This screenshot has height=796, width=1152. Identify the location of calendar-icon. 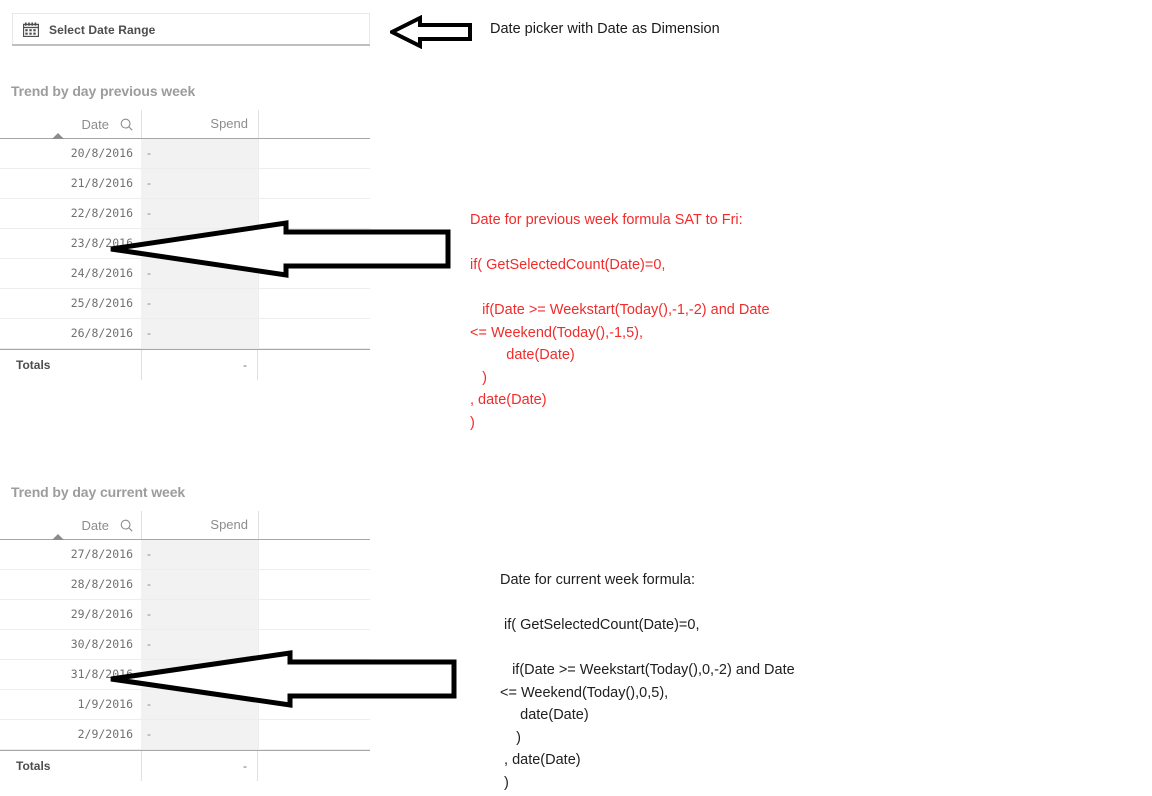
(31, 29).